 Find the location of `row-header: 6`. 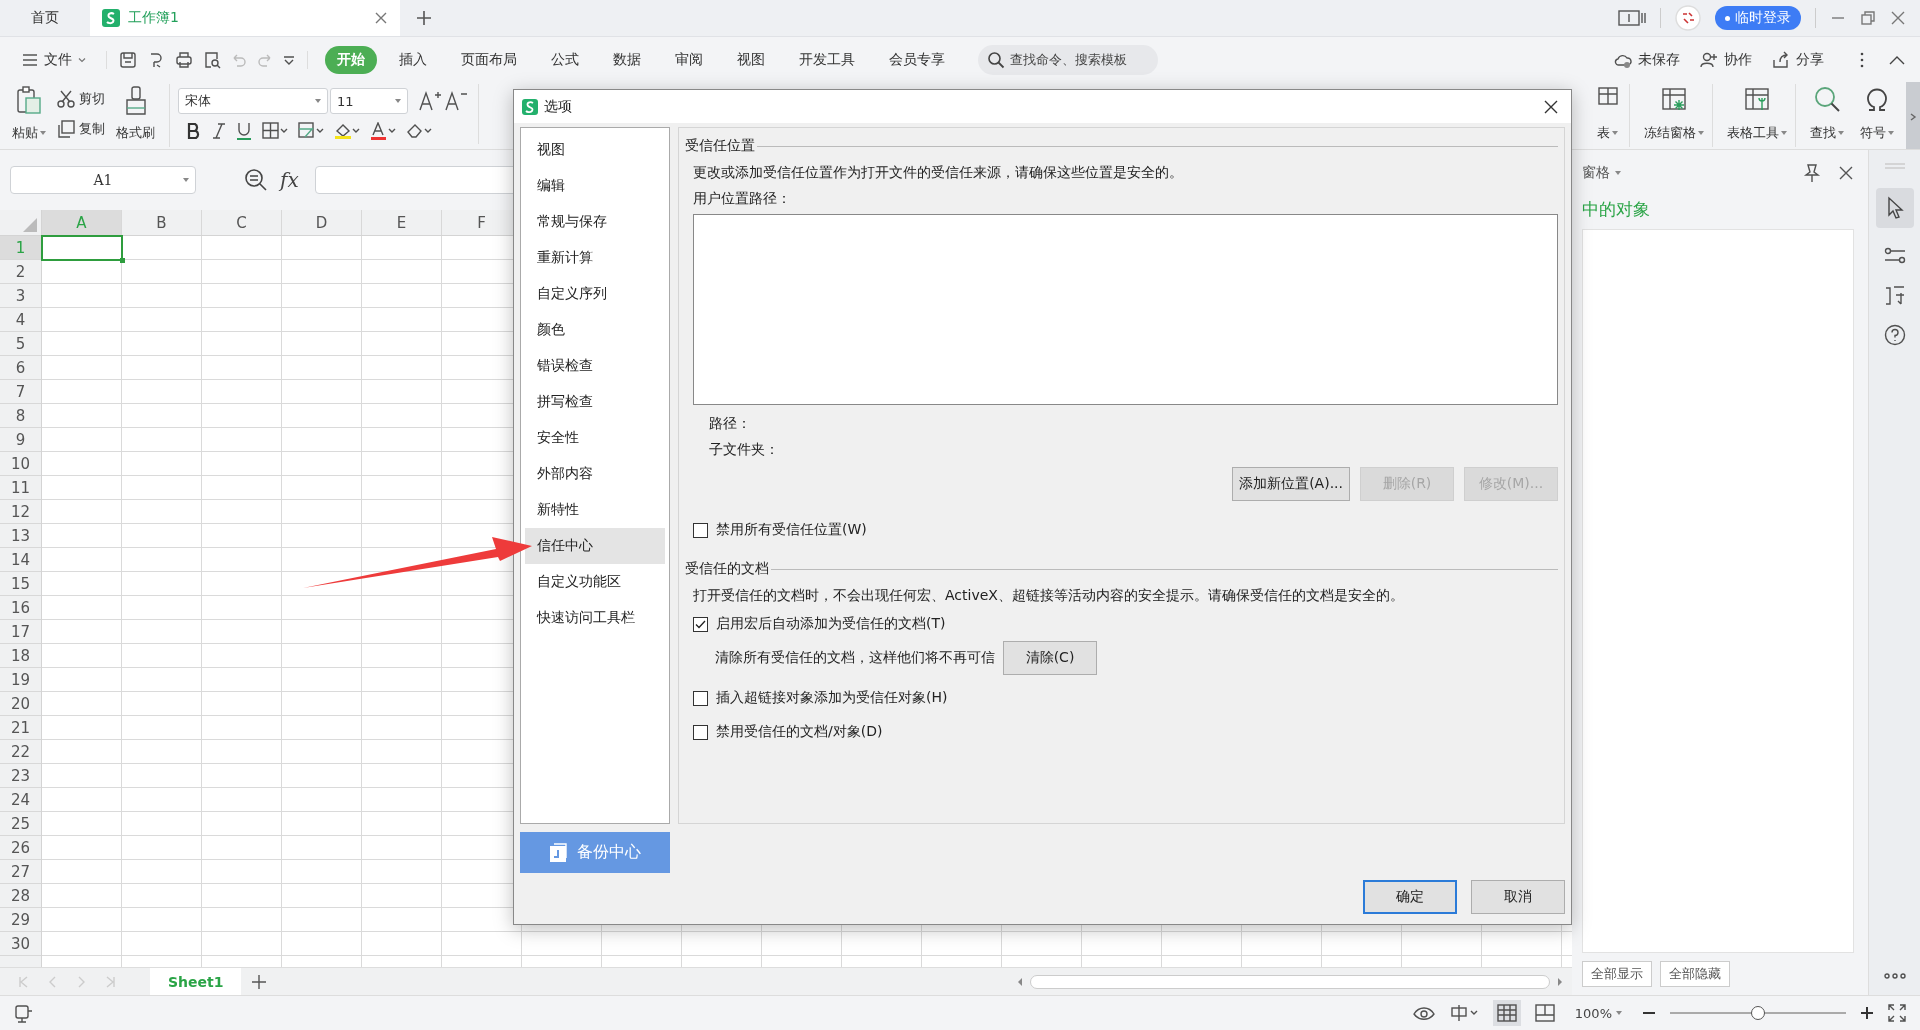

row-header: 6 is located at coordinates (20, 368).